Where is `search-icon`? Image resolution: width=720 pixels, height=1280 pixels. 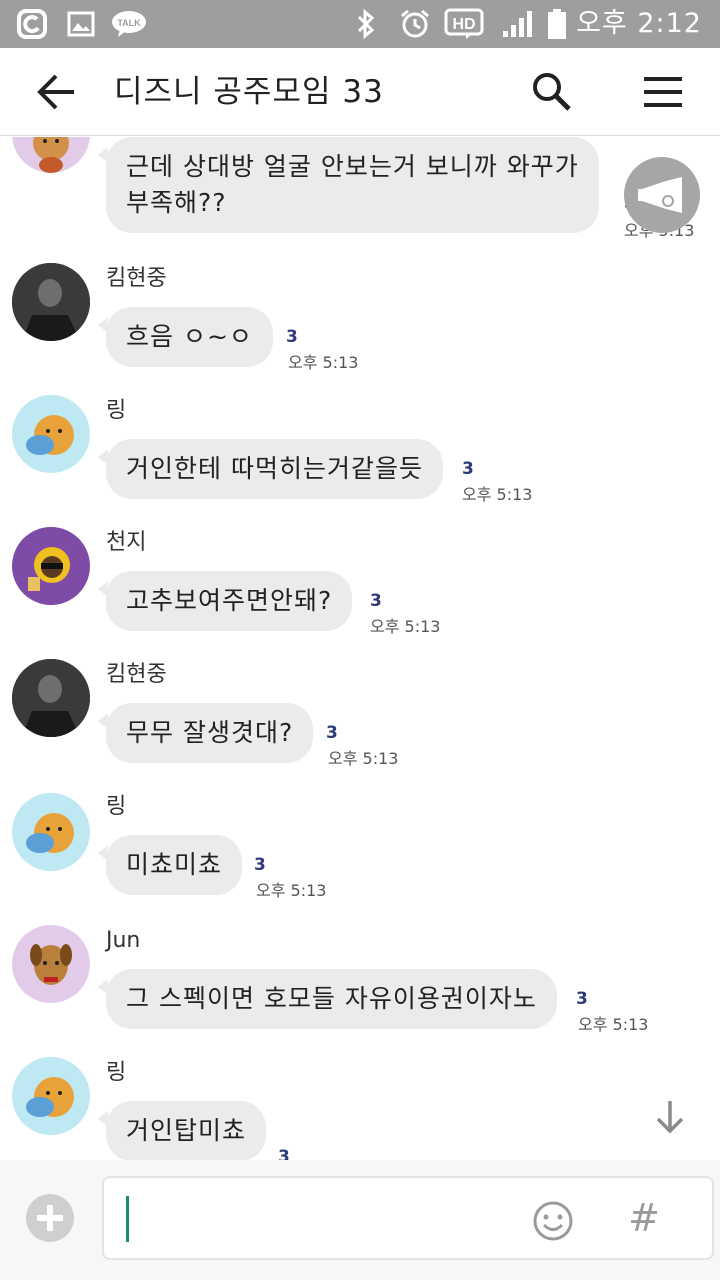
search-icon is located at coordinates (552, 92).